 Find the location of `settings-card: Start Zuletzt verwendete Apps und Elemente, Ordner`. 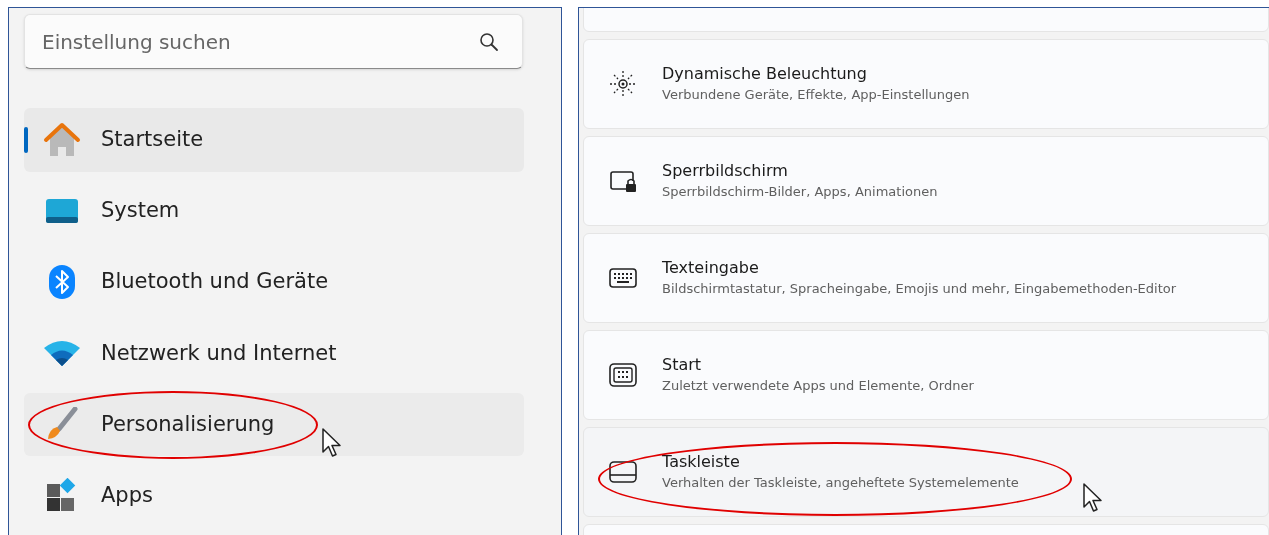

settings-card: Start Zuletzt verwendete Apps und Elemente, Ordner is located at coordinates (926, 375).